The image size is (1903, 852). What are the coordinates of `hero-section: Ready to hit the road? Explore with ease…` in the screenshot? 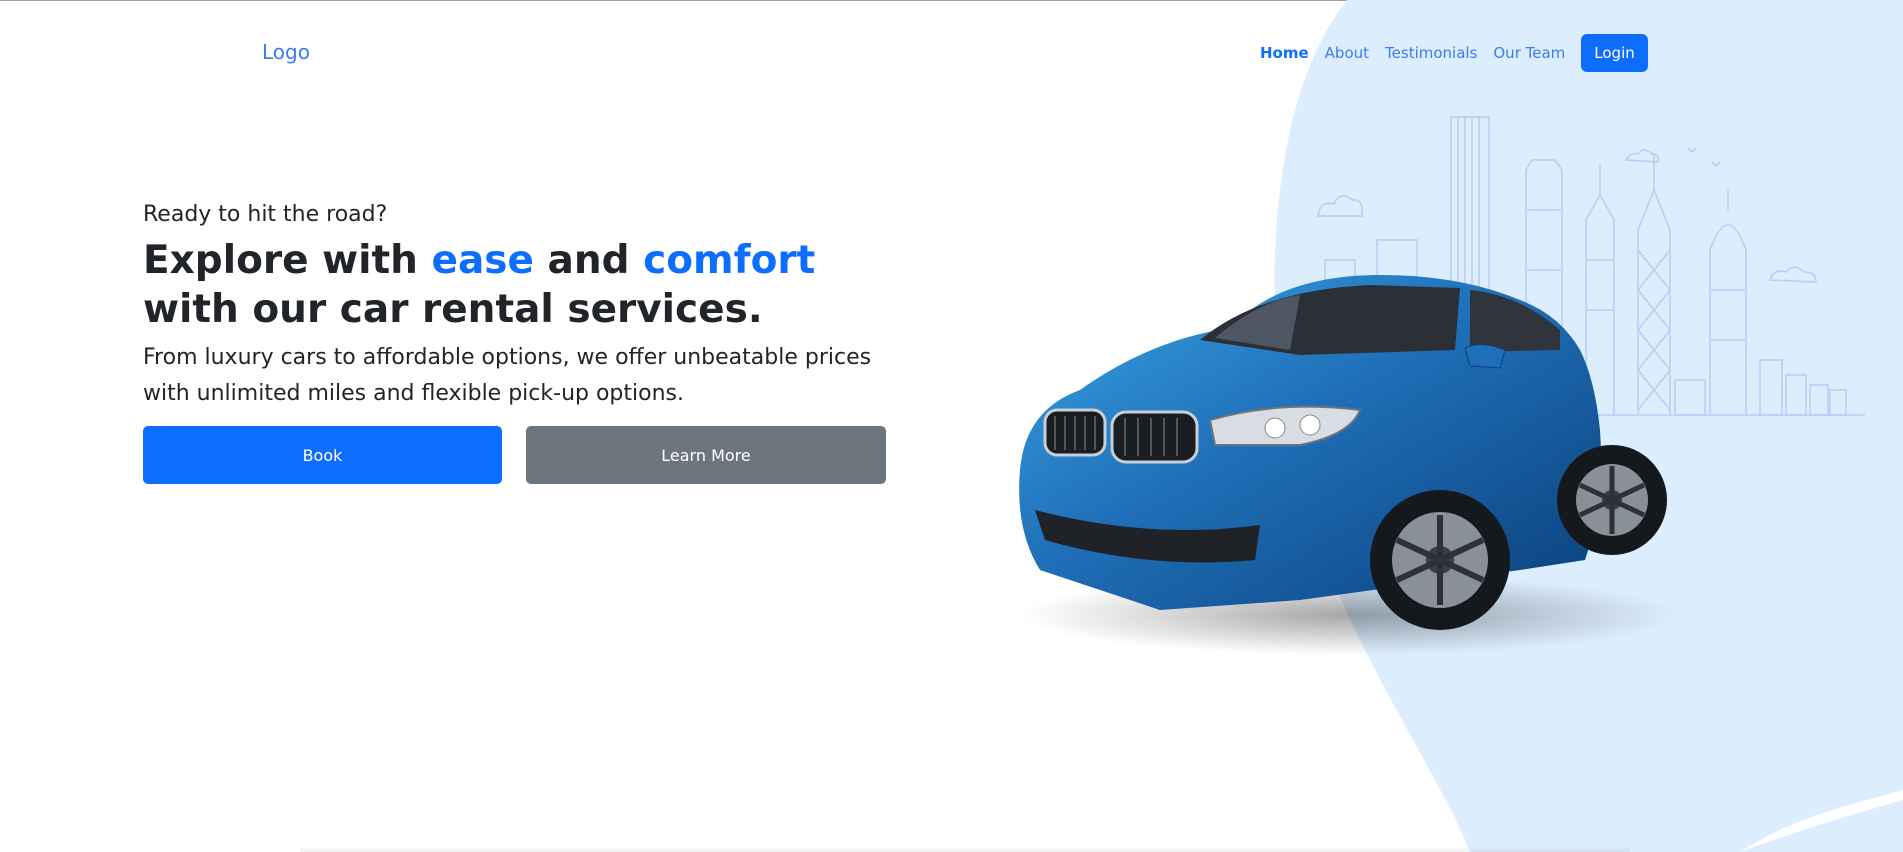 It's located at (518, 341).